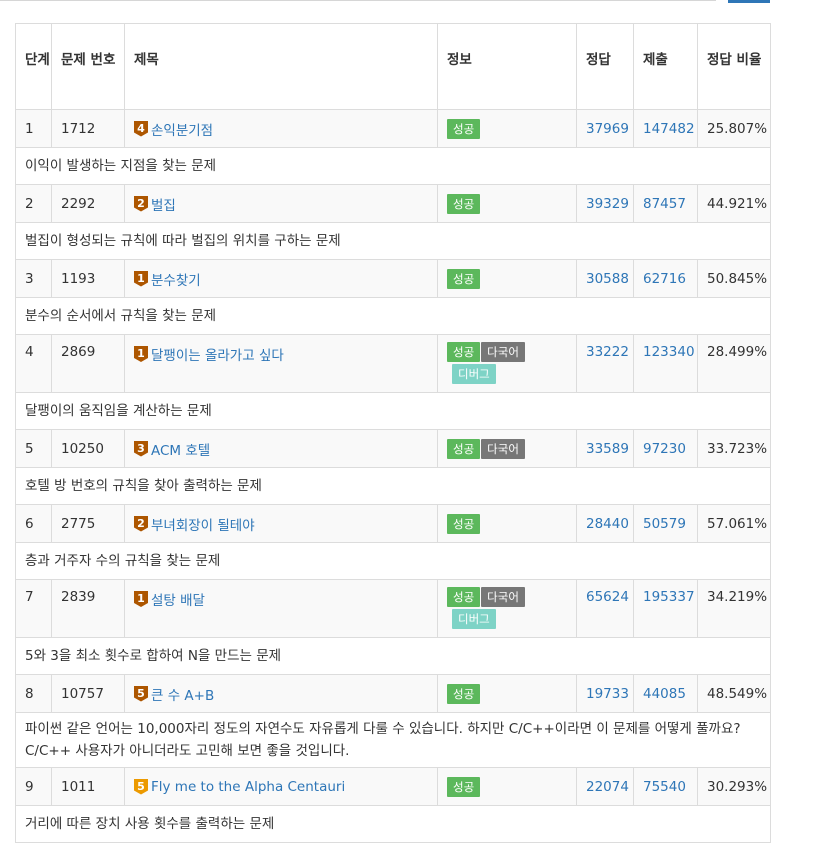 Image resolution: width=818 pixels, height=843 pixels. I want to click on ratio-cell: 57.061%, so click(734, 523).